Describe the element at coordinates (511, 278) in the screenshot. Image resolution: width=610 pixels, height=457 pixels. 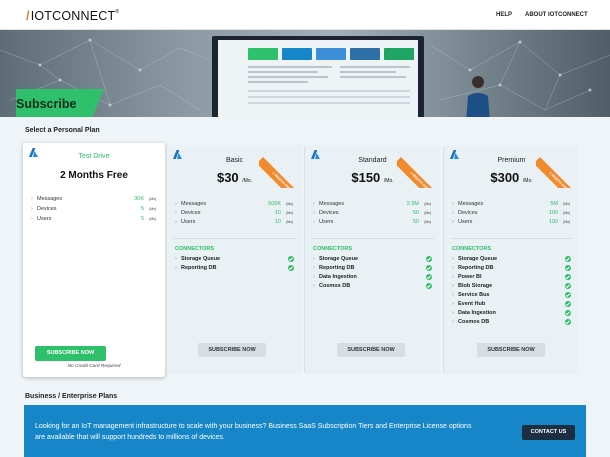
I see `connector-item: › Power BI` at that location.